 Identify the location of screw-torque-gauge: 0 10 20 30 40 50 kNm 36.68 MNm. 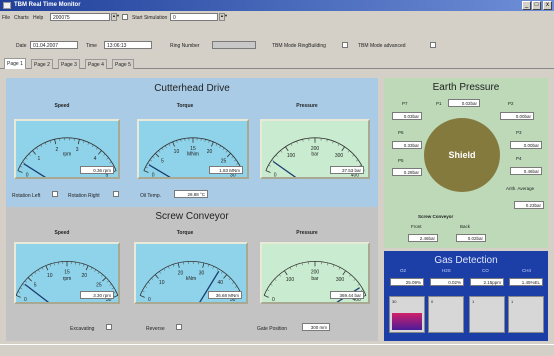
(191, 273).